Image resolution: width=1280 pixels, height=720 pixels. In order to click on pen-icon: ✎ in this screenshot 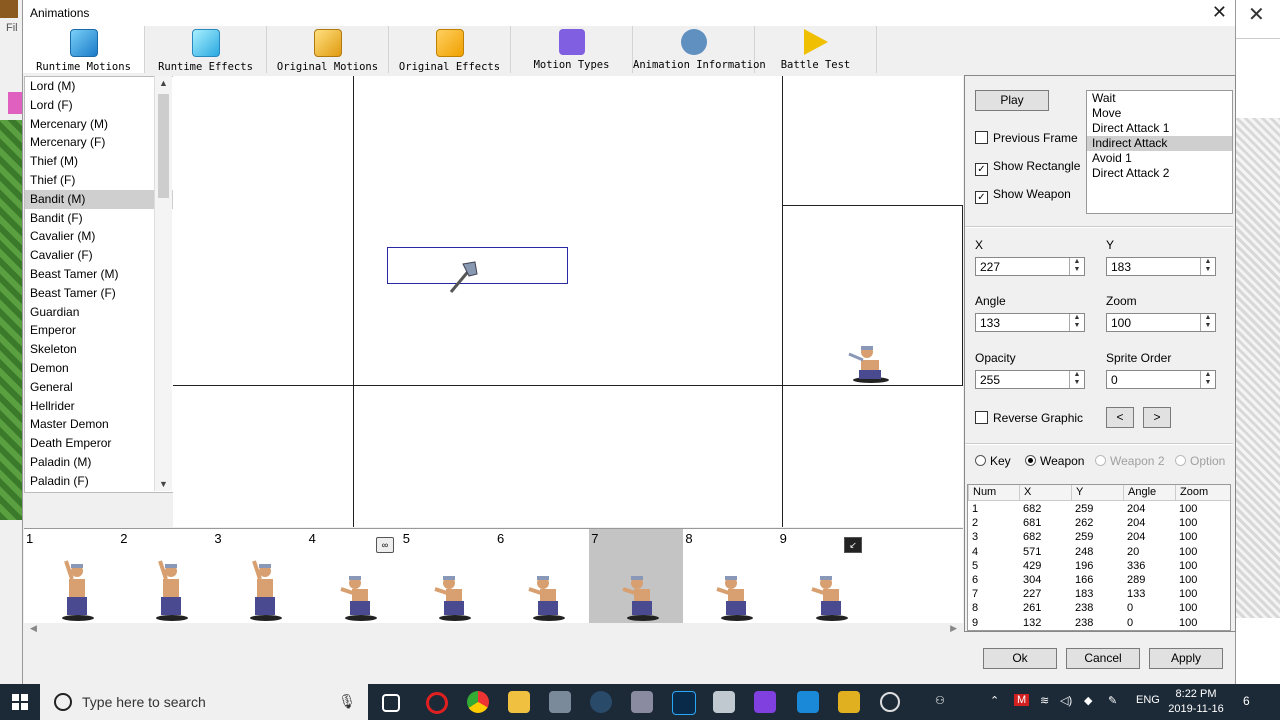, I will do `click(1112, 700)`.